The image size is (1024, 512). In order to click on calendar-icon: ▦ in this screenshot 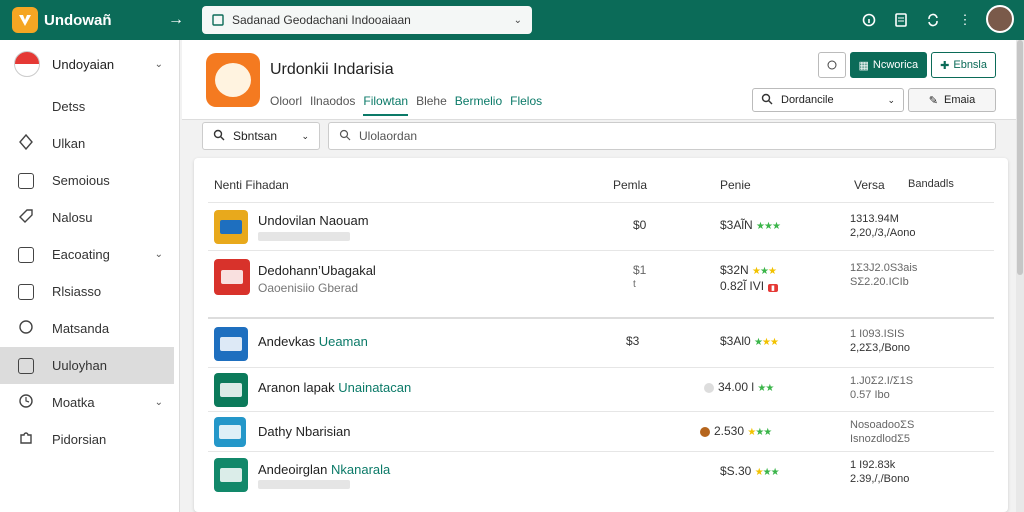, I will do `click(863, 65)`.